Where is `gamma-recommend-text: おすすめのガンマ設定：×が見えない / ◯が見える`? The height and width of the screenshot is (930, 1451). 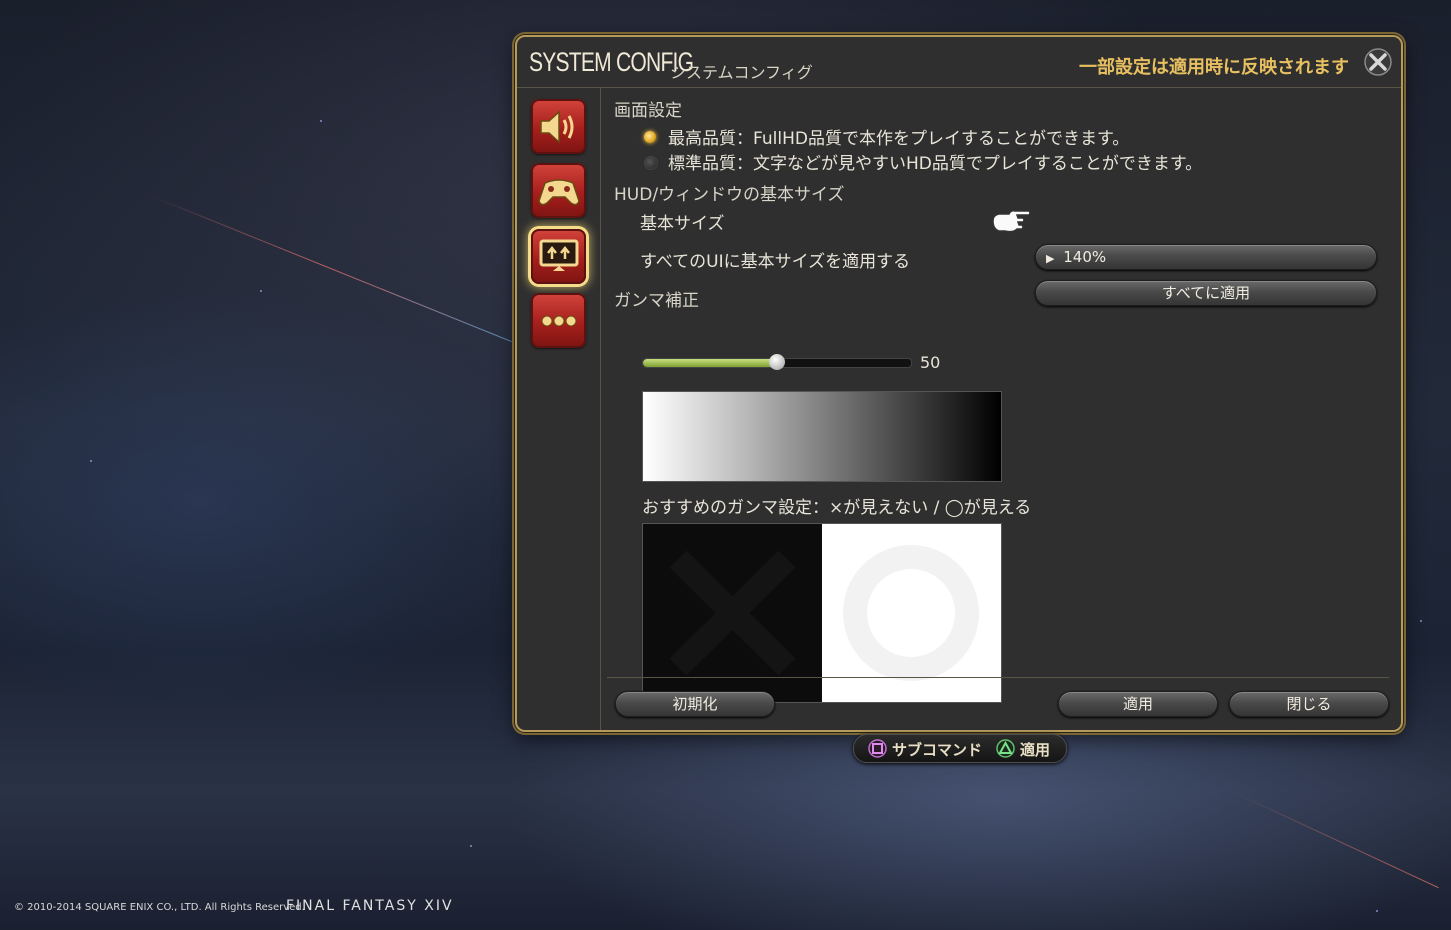 gamma-recommend-text: おすすめのガンマ設定：×が見えない / ◯が見える is located at coordinates (837, 508).